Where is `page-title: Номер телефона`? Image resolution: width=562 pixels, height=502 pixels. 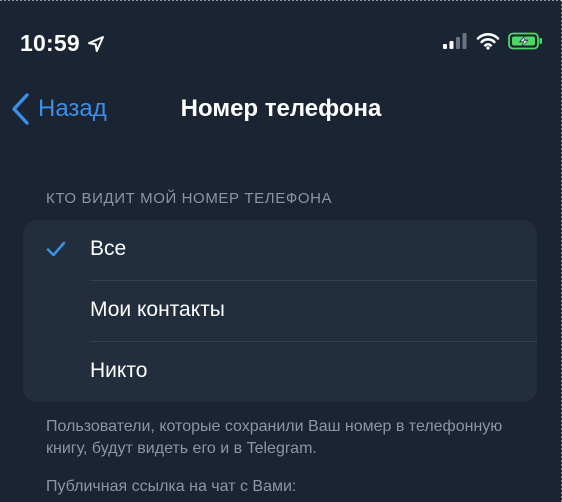
page-title: Номер телефона is located at coordinates (281, 108).